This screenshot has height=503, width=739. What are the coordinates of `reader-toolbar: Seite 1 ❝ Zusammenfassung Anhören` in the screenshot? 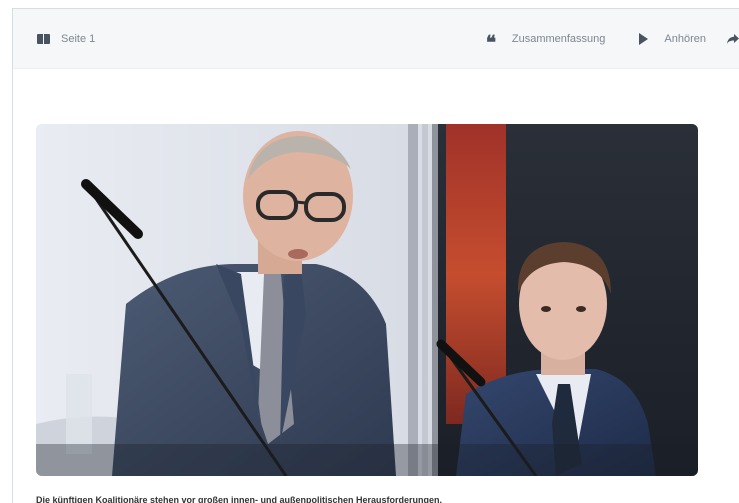 It's located at (376, 39).